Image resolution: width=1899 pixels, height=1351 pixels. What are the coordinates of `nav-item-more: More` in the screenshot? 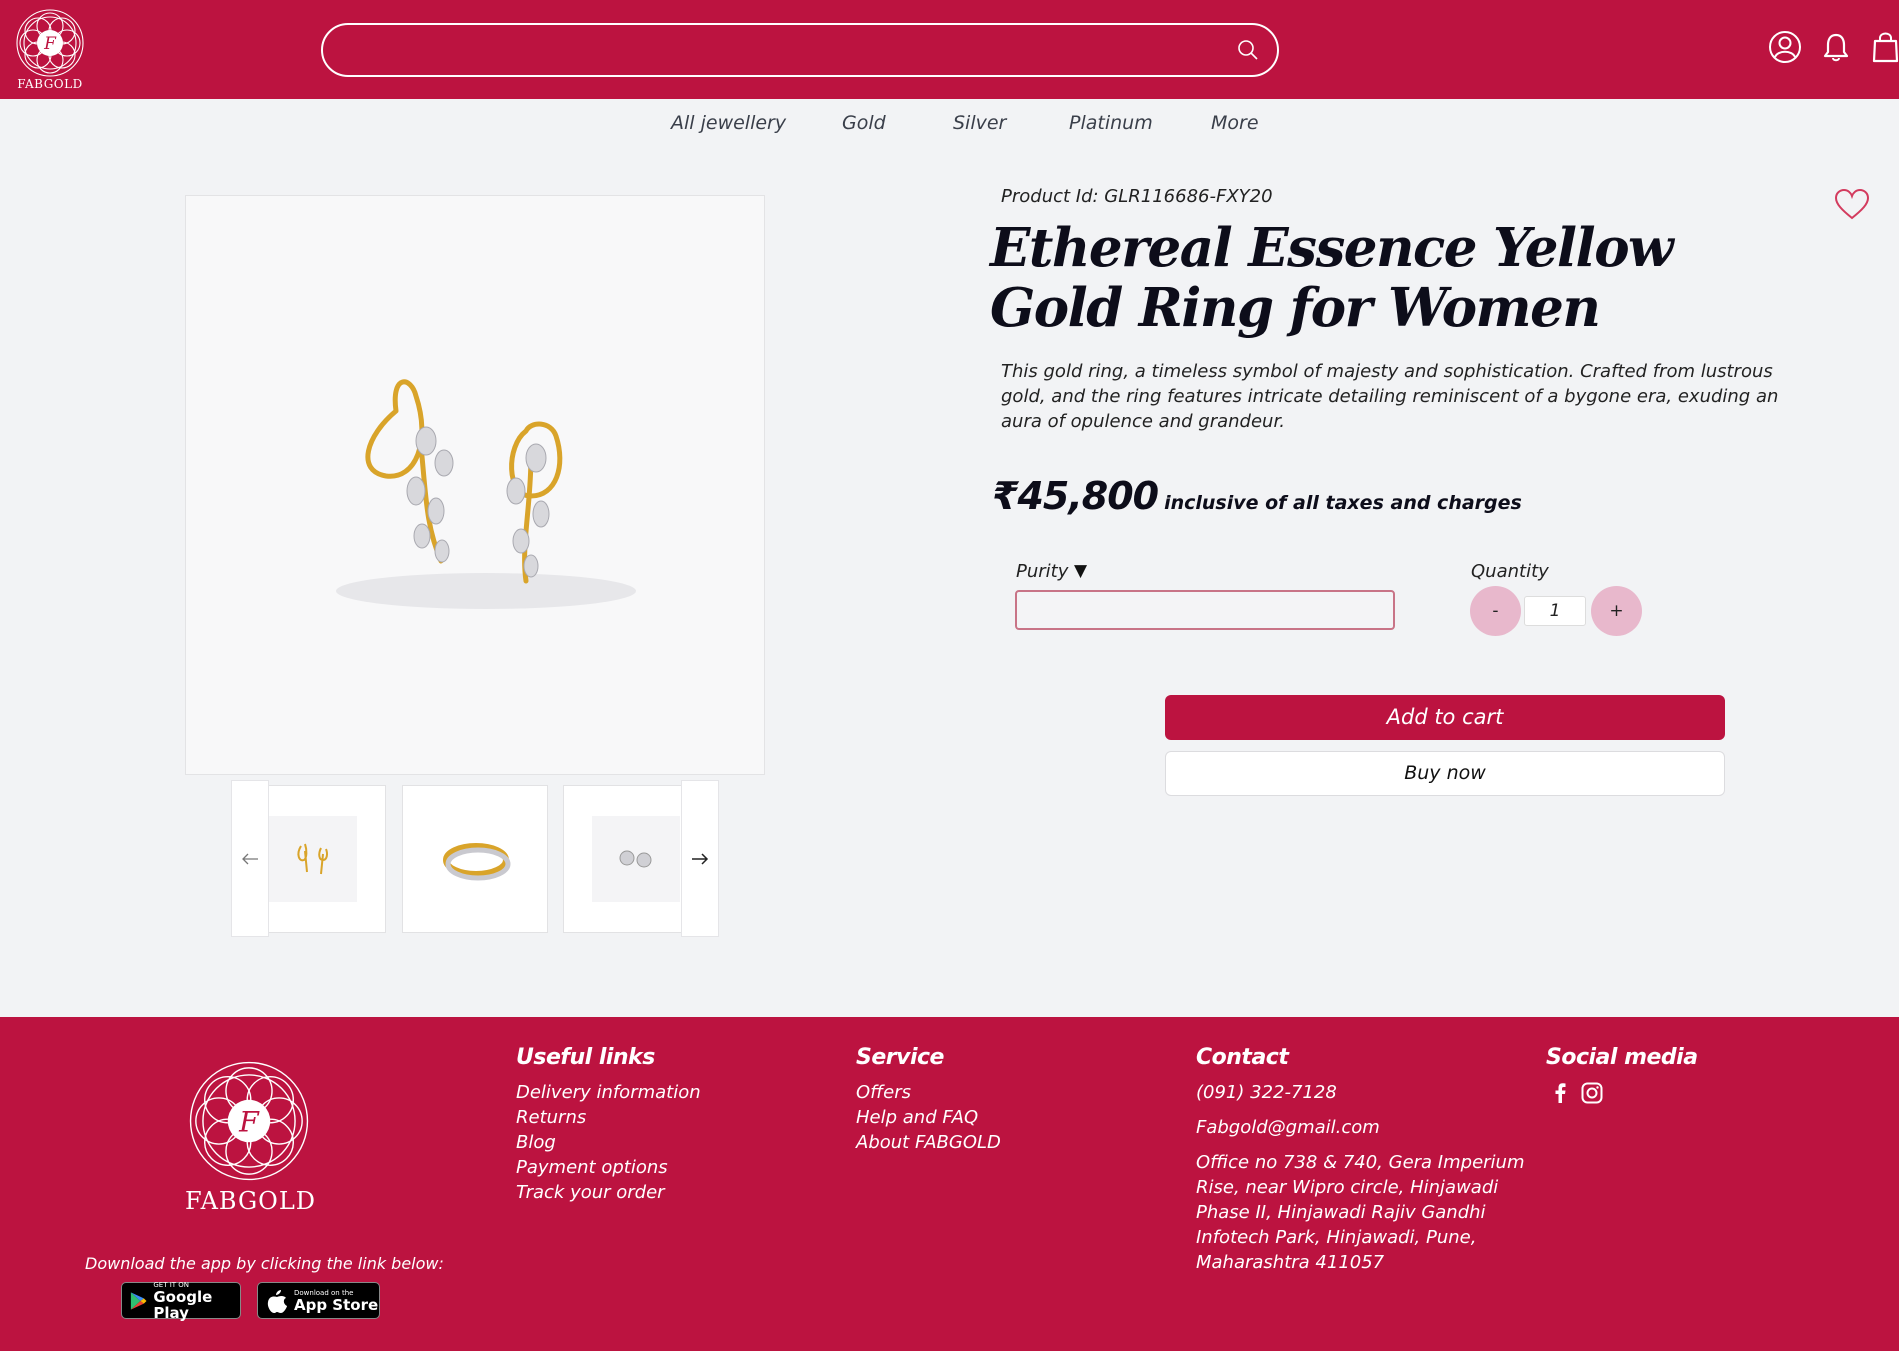 It's located at (1235, 123).